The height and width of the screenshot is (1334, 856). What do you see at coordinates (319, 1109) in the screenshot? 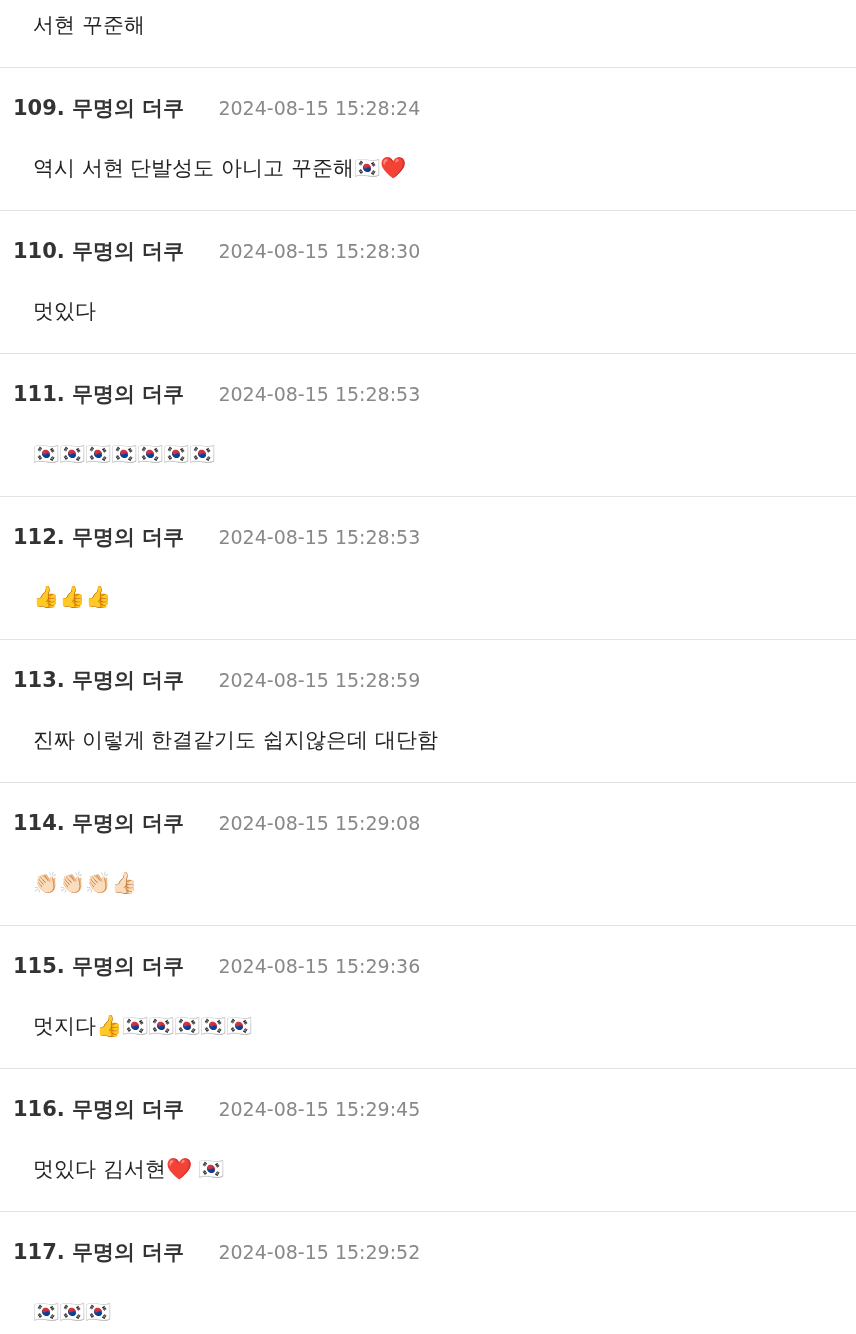
I see `comment-time: 2024-08-15 15:29:45` at bounding box center [319, 1109].